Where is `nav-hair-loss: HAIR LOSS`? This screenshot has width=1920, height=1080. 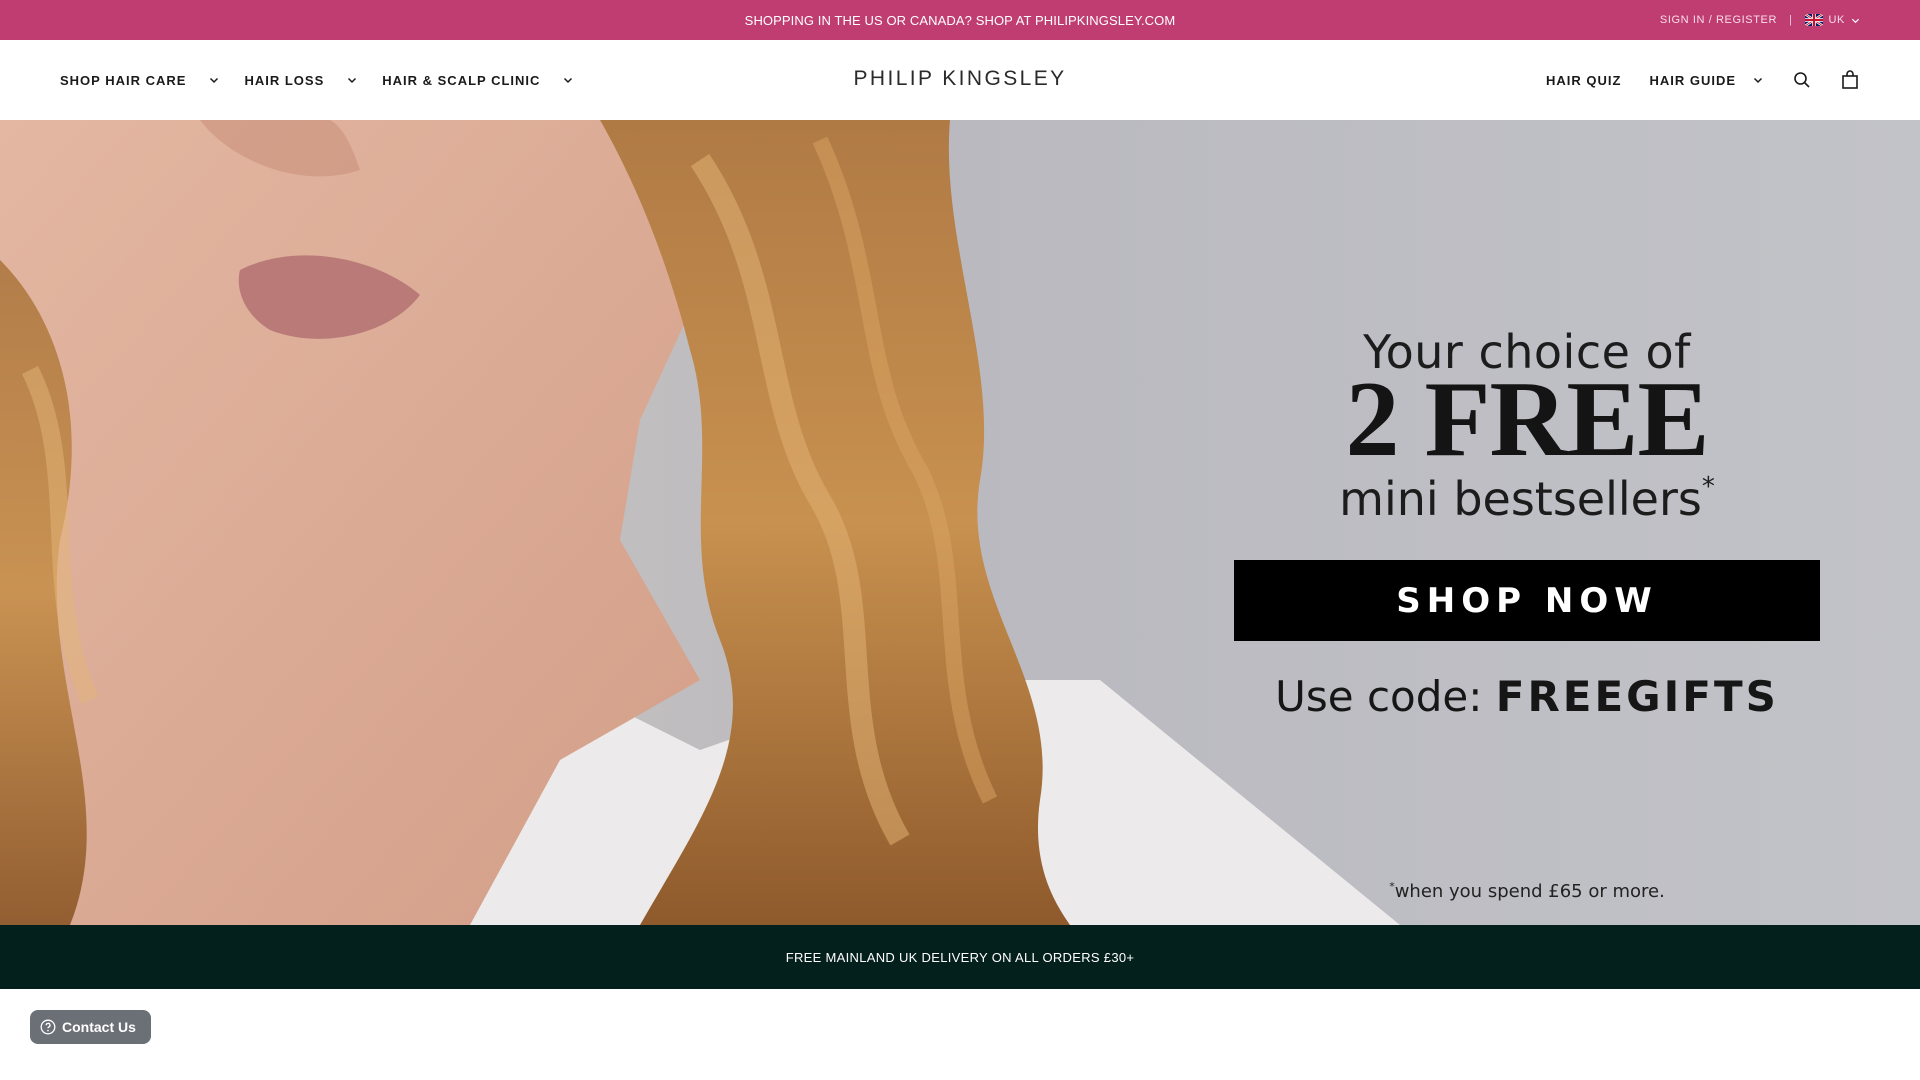 nav-hair-loss: HAIR LOSS is located at coordinates (301, 80).